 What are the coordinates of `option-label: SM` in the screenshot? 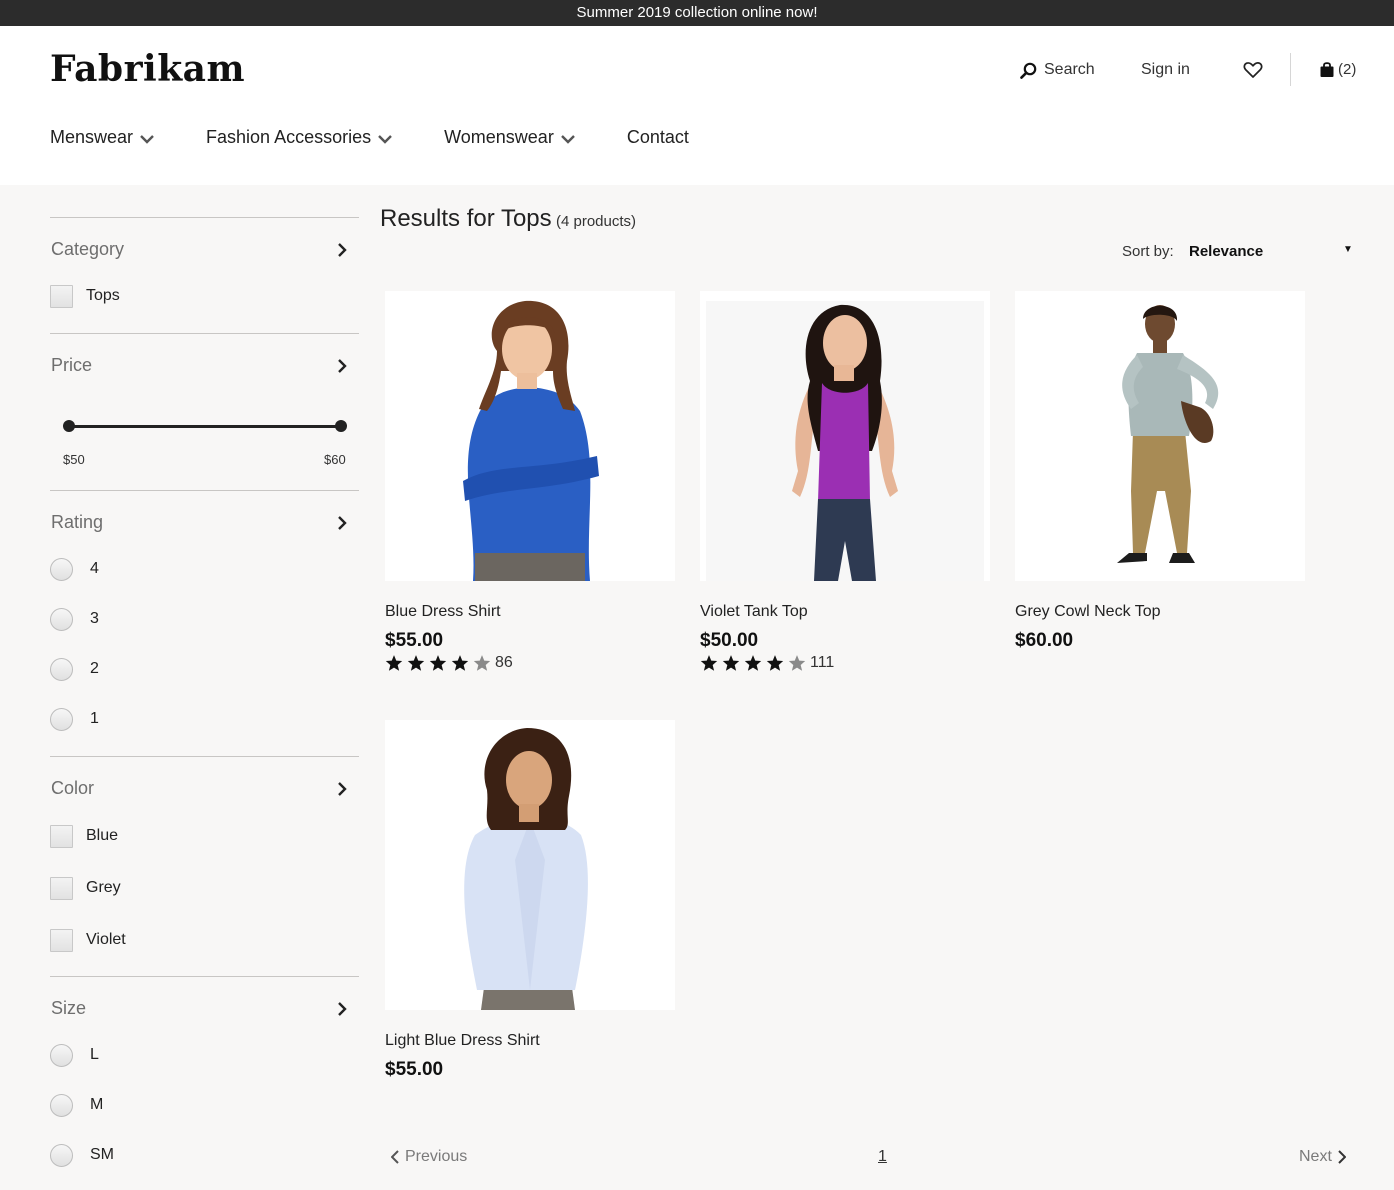 It's located at (102, 1154).